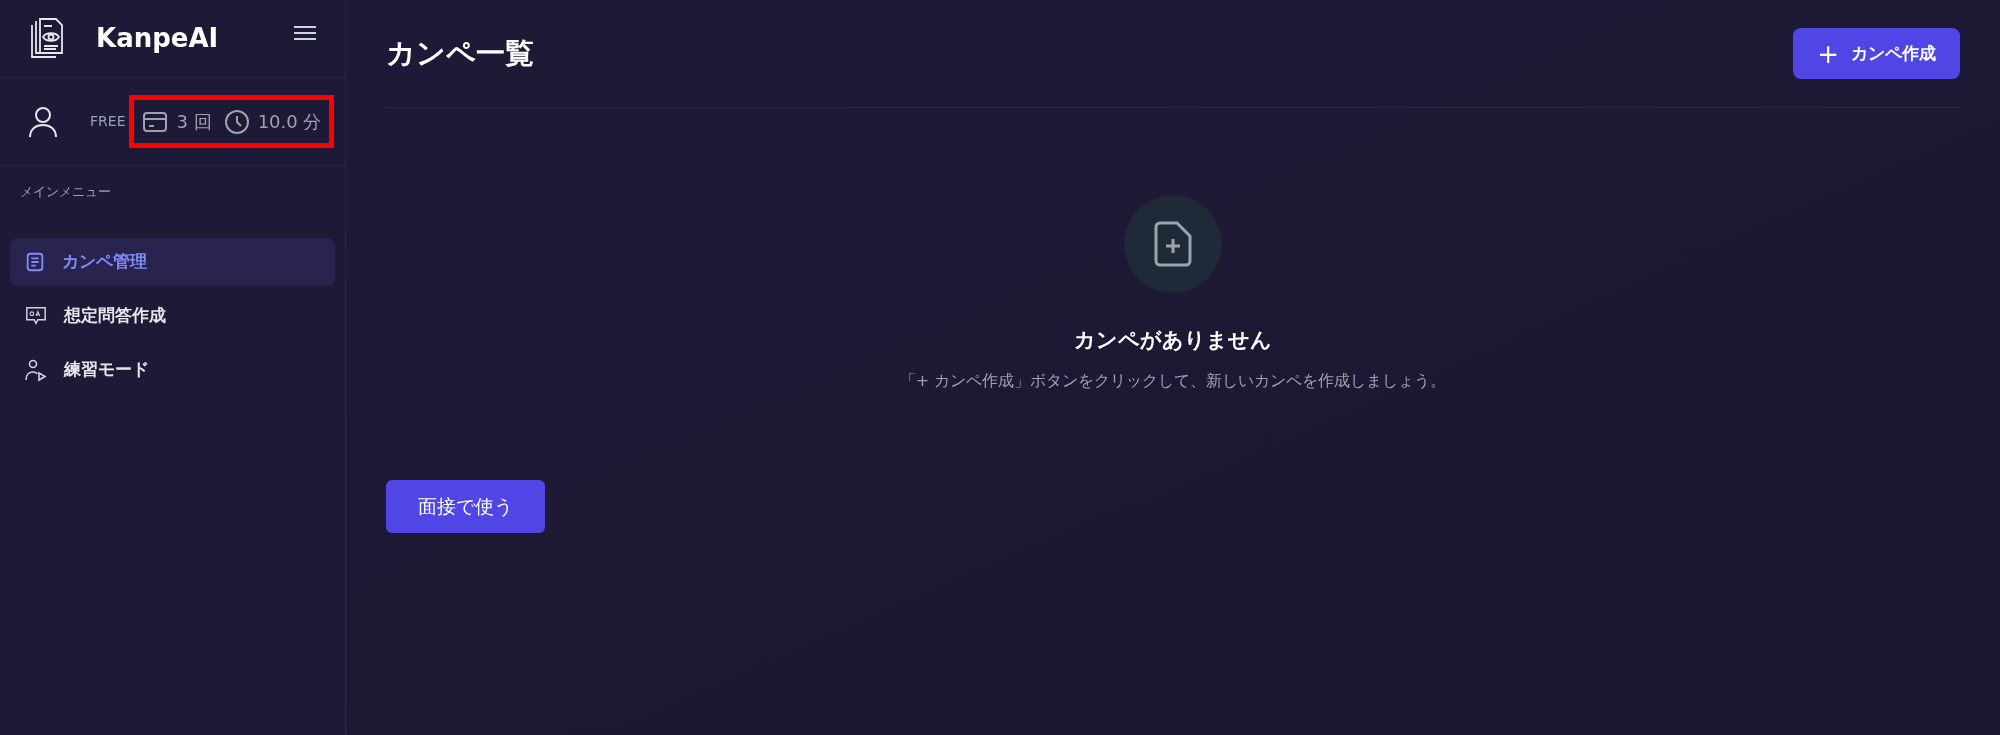 The width and height of the screenshot is (2000, 735). Describe the element at coordinates (1173, 380) in the screenshot. I see `empty-message: 「+ カンペ作成」ボタンをクリックして、新しいカンペを作成しましょう。` at that location.